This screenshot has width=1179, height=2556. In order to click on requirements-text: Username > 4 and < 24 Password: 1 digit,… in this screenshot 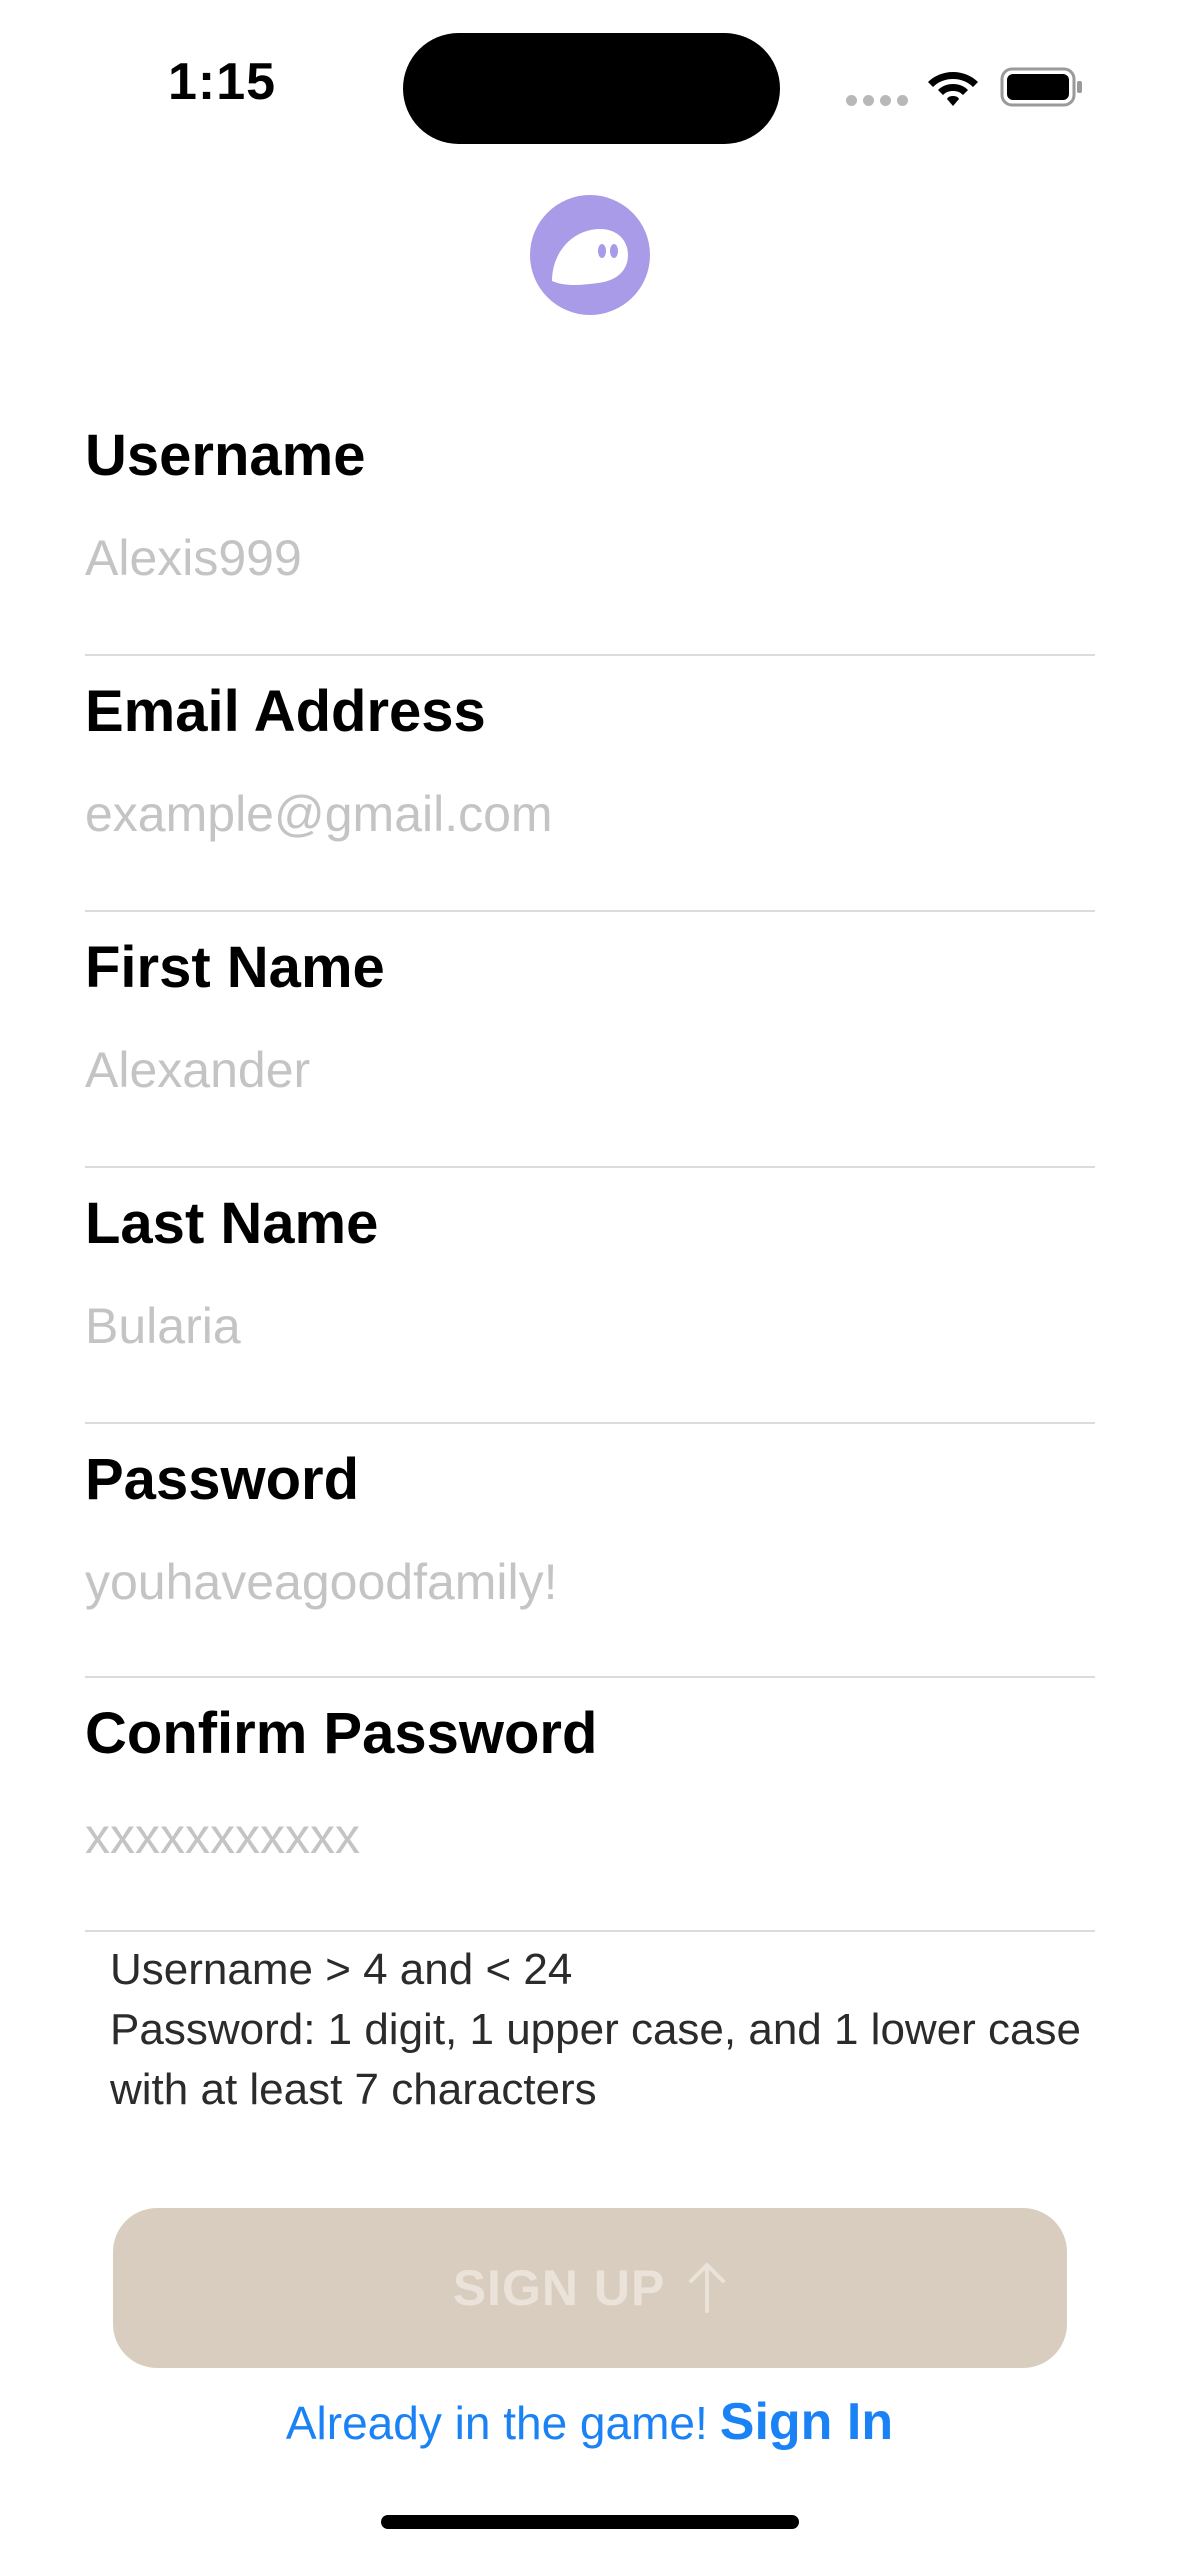, I will do `click(600, 2030)`.